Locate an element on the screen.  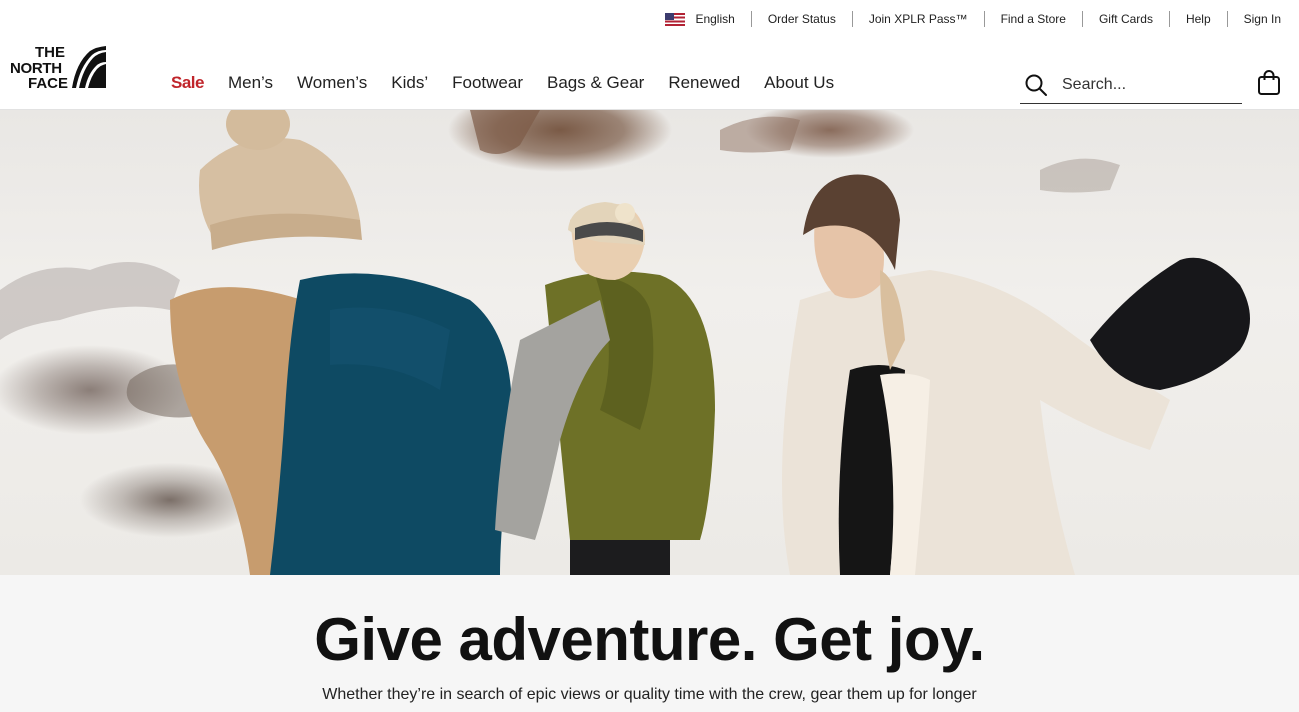
sign-in-link: Sign In is located at coordinates (1253, 19).